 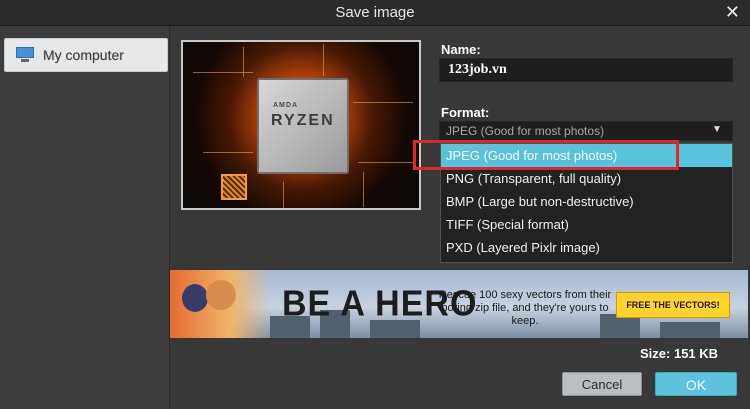 I want to click on name-label: Name:, so click(x=461, y=49).